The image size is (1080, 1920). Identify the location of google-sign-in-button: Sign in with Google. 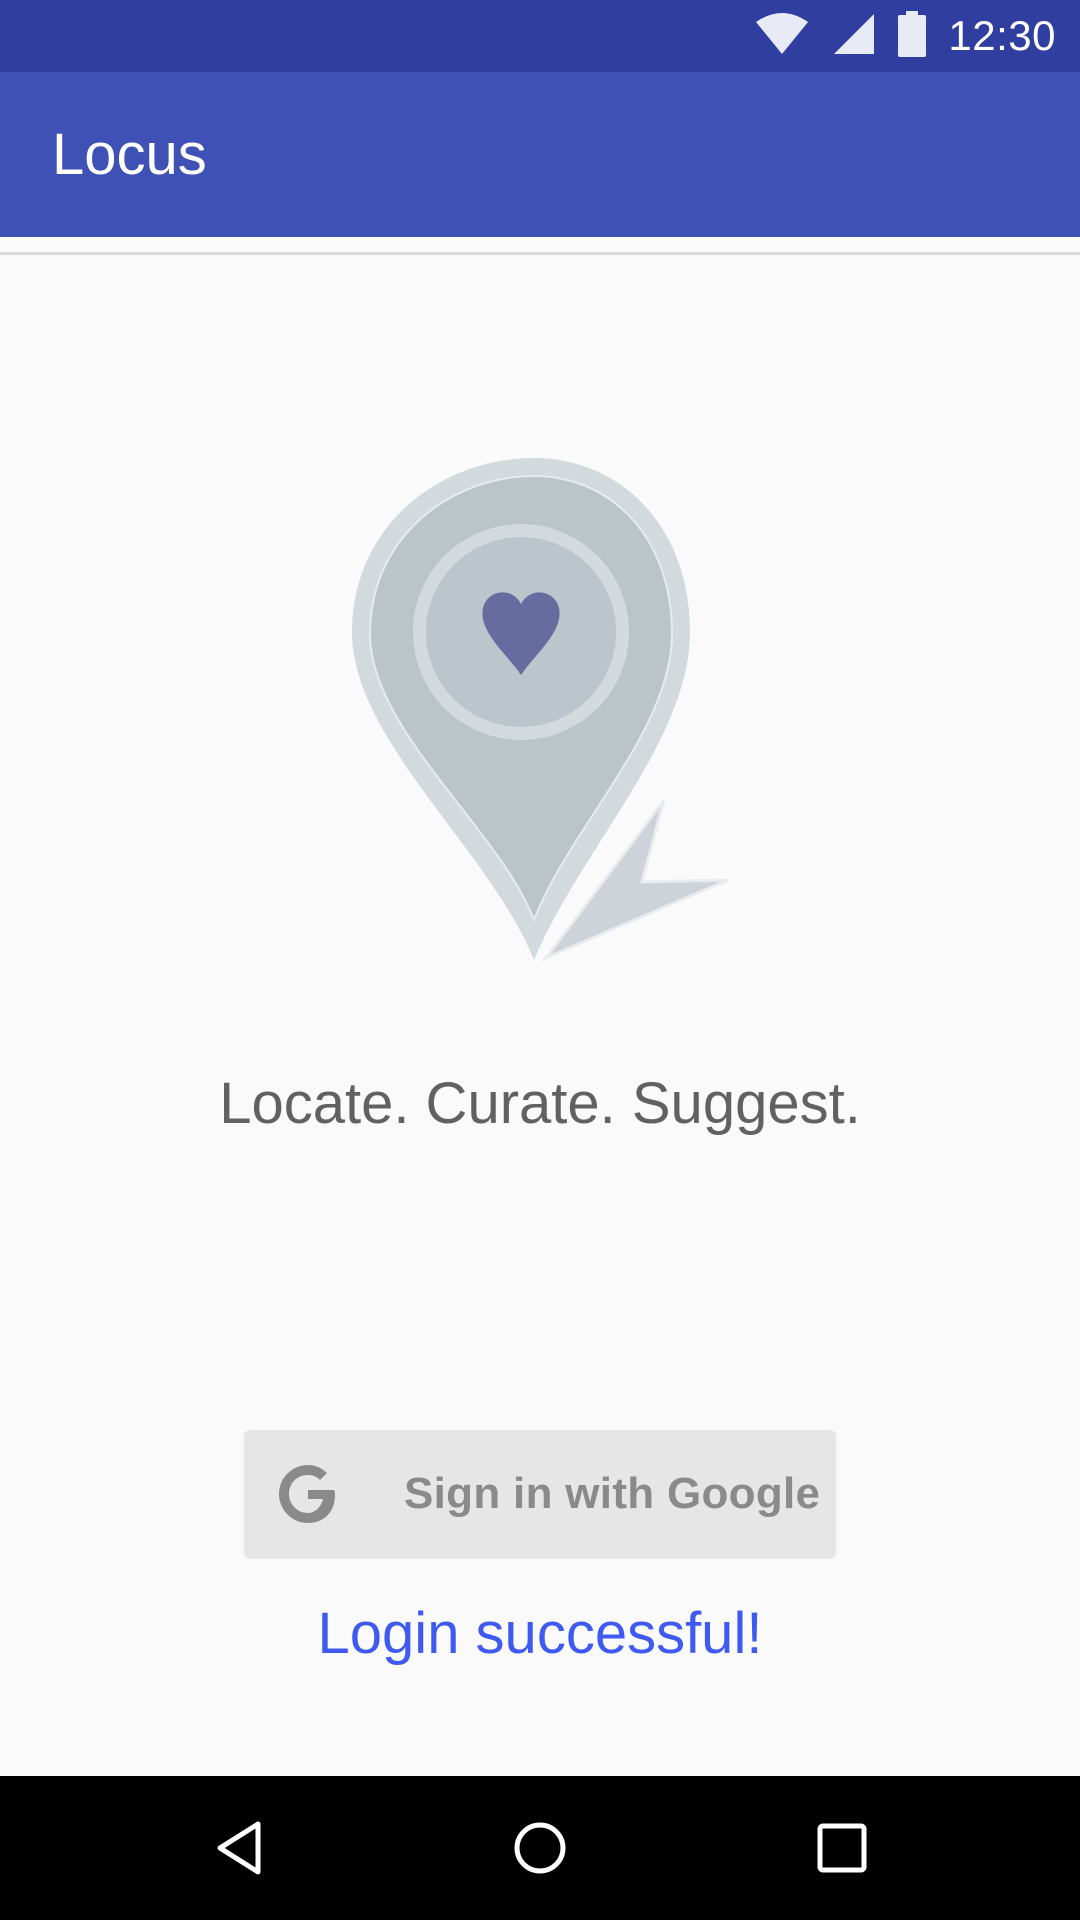
(540, 1494).